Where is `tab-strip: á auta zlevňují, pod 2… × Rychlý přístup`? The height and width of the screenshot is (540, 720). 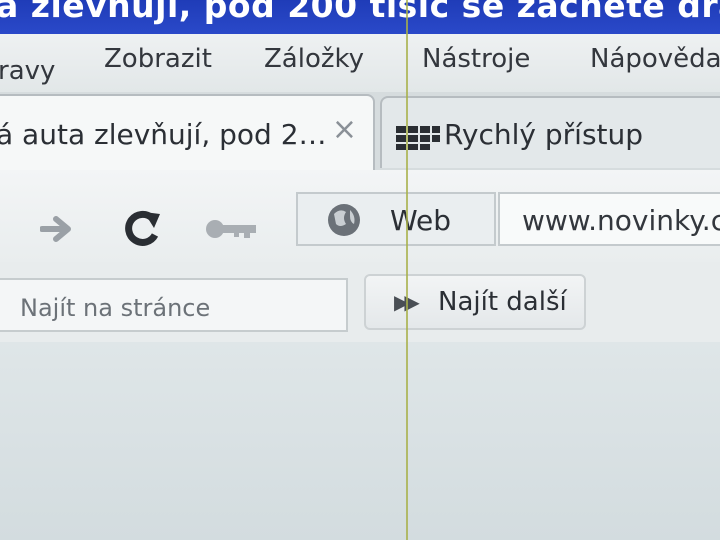 tab-strip: á auta zlevňují, pod 2… × Rychlý přístup is located at coordinates (360, 132).